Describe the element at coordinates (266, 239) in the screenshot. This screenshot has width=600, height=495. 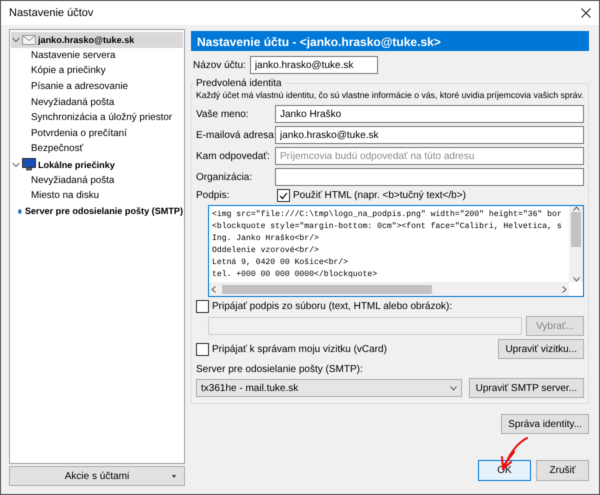
I see `code-line: Ing. Janko Hraško<br/>` at that location.